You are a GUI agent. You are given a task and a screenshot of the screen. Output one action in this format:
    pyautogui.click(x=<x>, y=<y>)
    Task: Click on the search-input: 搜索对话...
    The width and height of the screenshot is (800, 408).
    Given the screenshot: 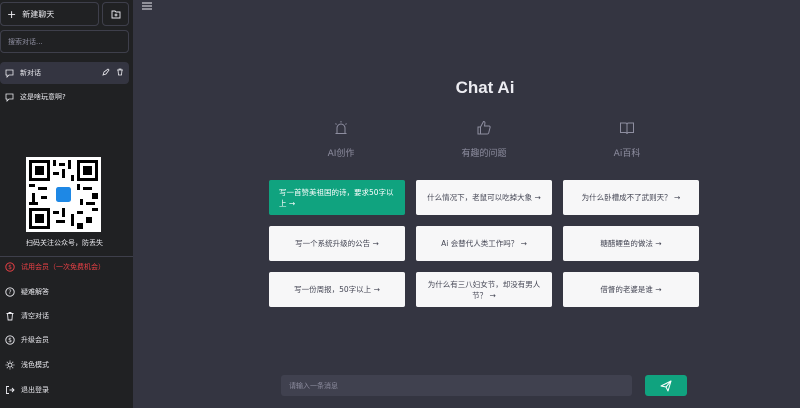 What is the action you would take?
    pyautogui.click(x=64, y=41)
    